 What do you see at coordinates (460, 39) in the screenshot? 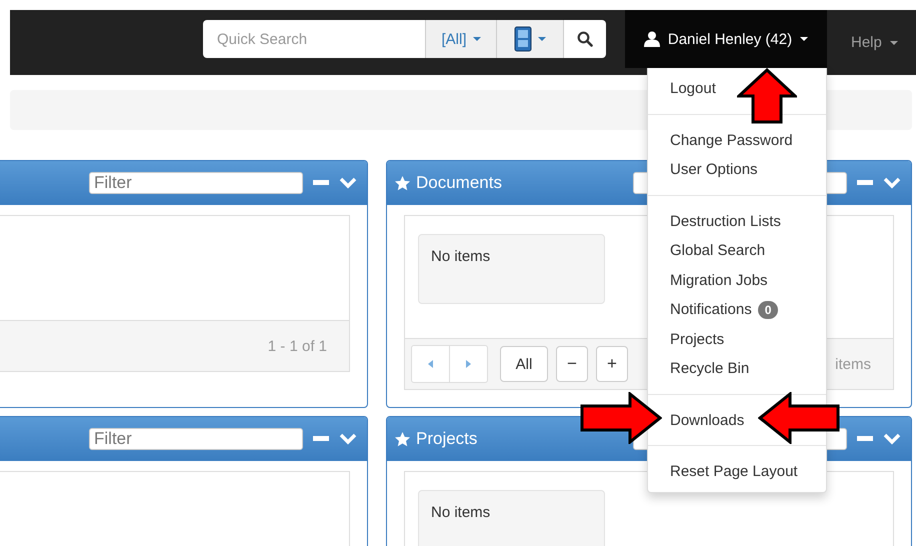
I see `scope-dropdown: [All]` at bounding box center [460, 39].